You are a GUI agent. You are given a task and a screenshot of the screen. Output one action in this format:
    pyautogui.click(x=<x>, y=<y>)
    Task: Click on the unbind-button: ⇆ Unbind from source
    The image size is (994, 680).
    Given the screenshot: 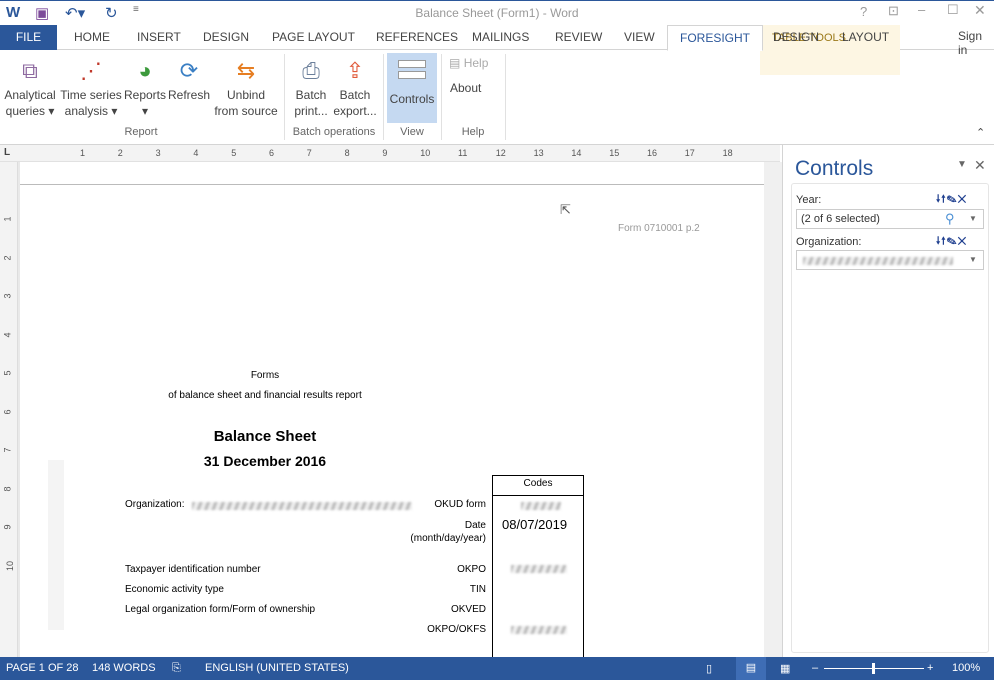 What is the action you would take?
    pyautogui.click(x=246, y=87)
    